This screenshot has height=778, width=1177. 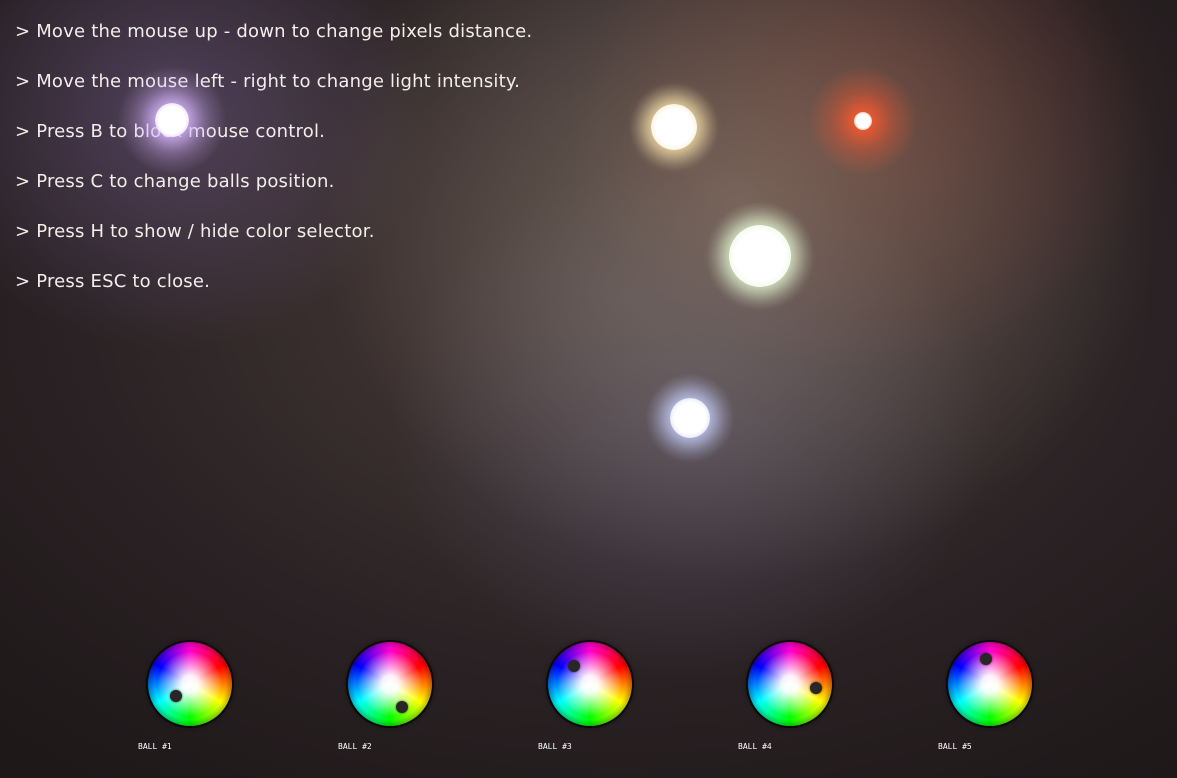 What do you see at coordinates (787, 700) in the screenshot?
I see `color-selector-ball-4: BALL #4` at bounding box center [787, 700].